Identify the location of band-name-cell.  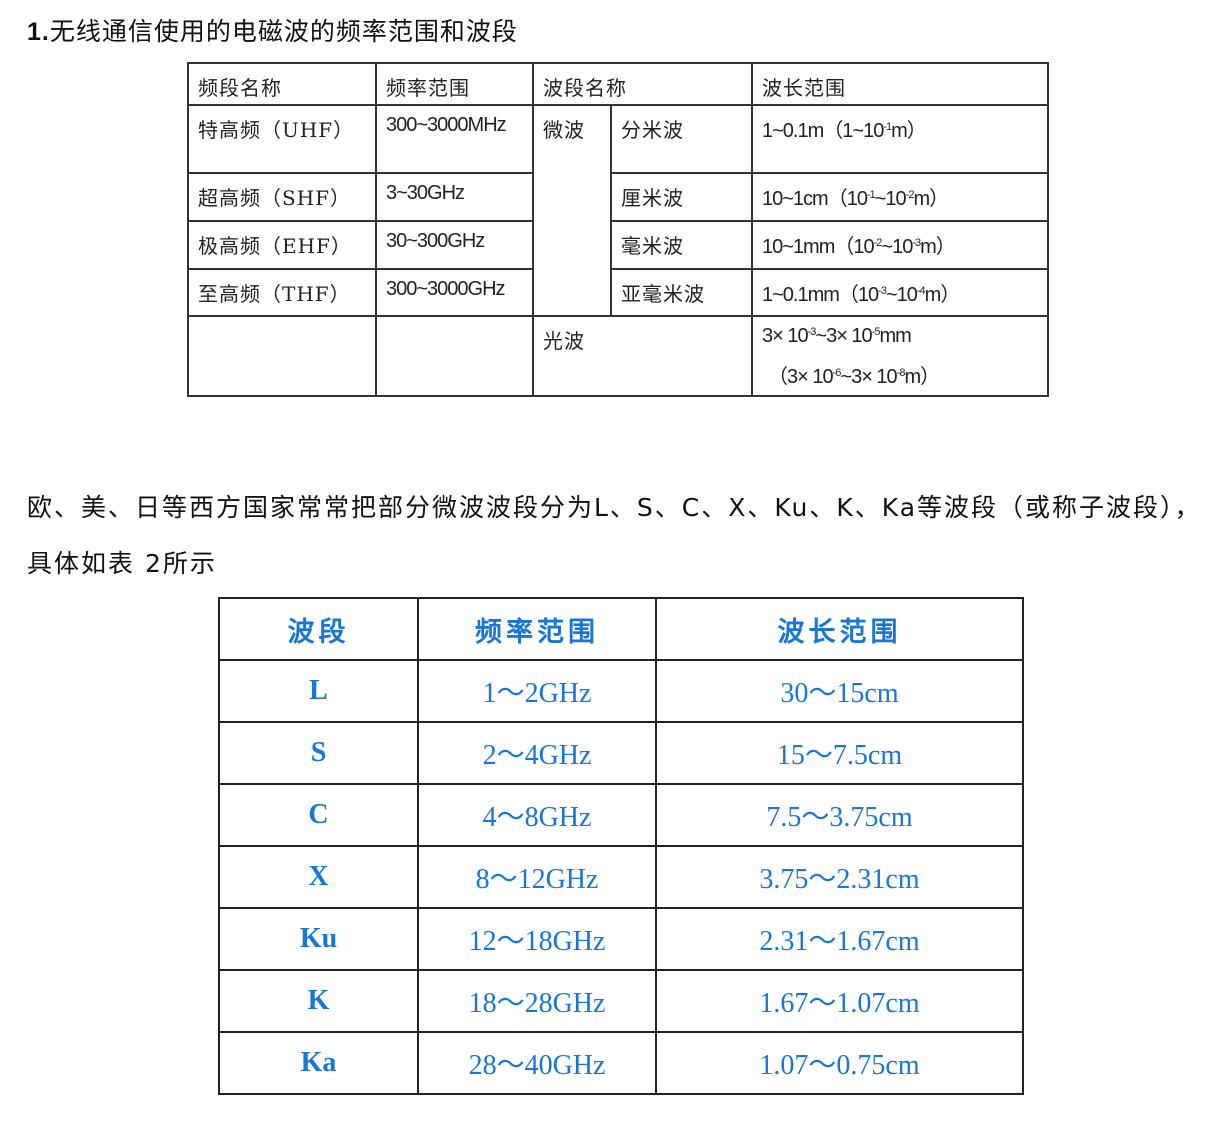
(282, 356).